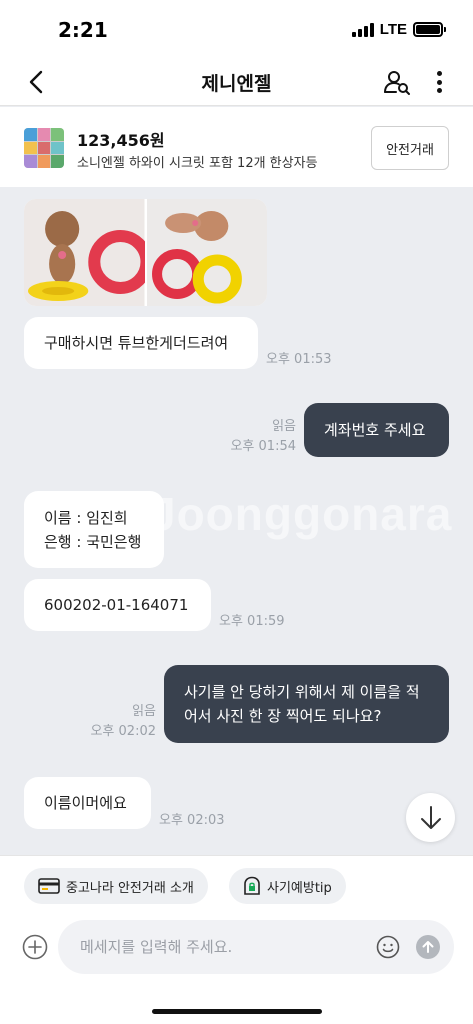  Describe the element at coordinates (236, 147) in the screenshot. I see `product-summary: 123,456원 소니엔젤 하와이 시크릿 포함 12개 한상자등 안전거래` at that location.